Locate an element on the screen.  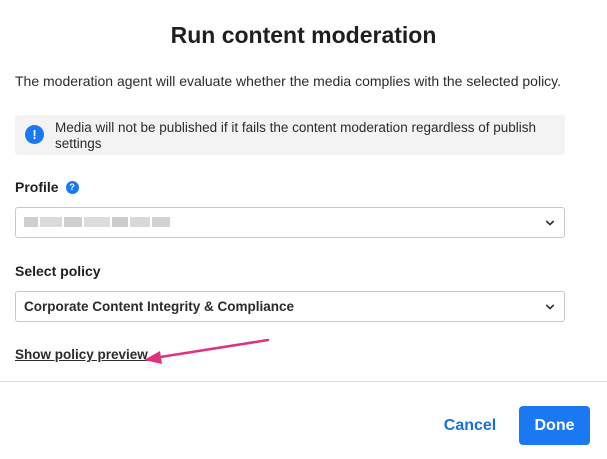
question-icon: ? is located at coordinates (72, 187).